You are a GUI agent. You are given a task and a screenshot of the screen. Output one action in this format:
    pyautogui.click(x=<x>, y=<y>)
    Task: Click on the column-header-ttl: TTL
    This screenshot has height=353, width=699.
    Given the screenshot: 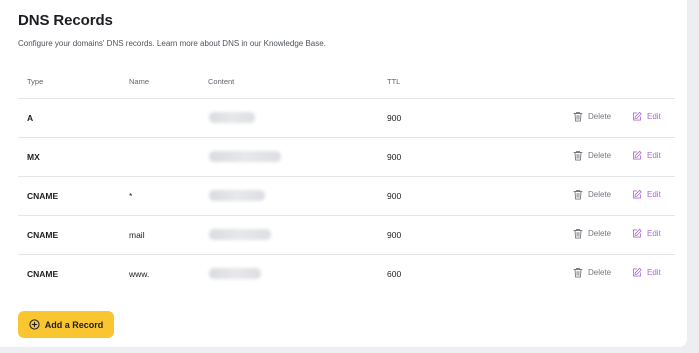 What is the action you would take?
    pyautogui.click(x=394, y=81)
    